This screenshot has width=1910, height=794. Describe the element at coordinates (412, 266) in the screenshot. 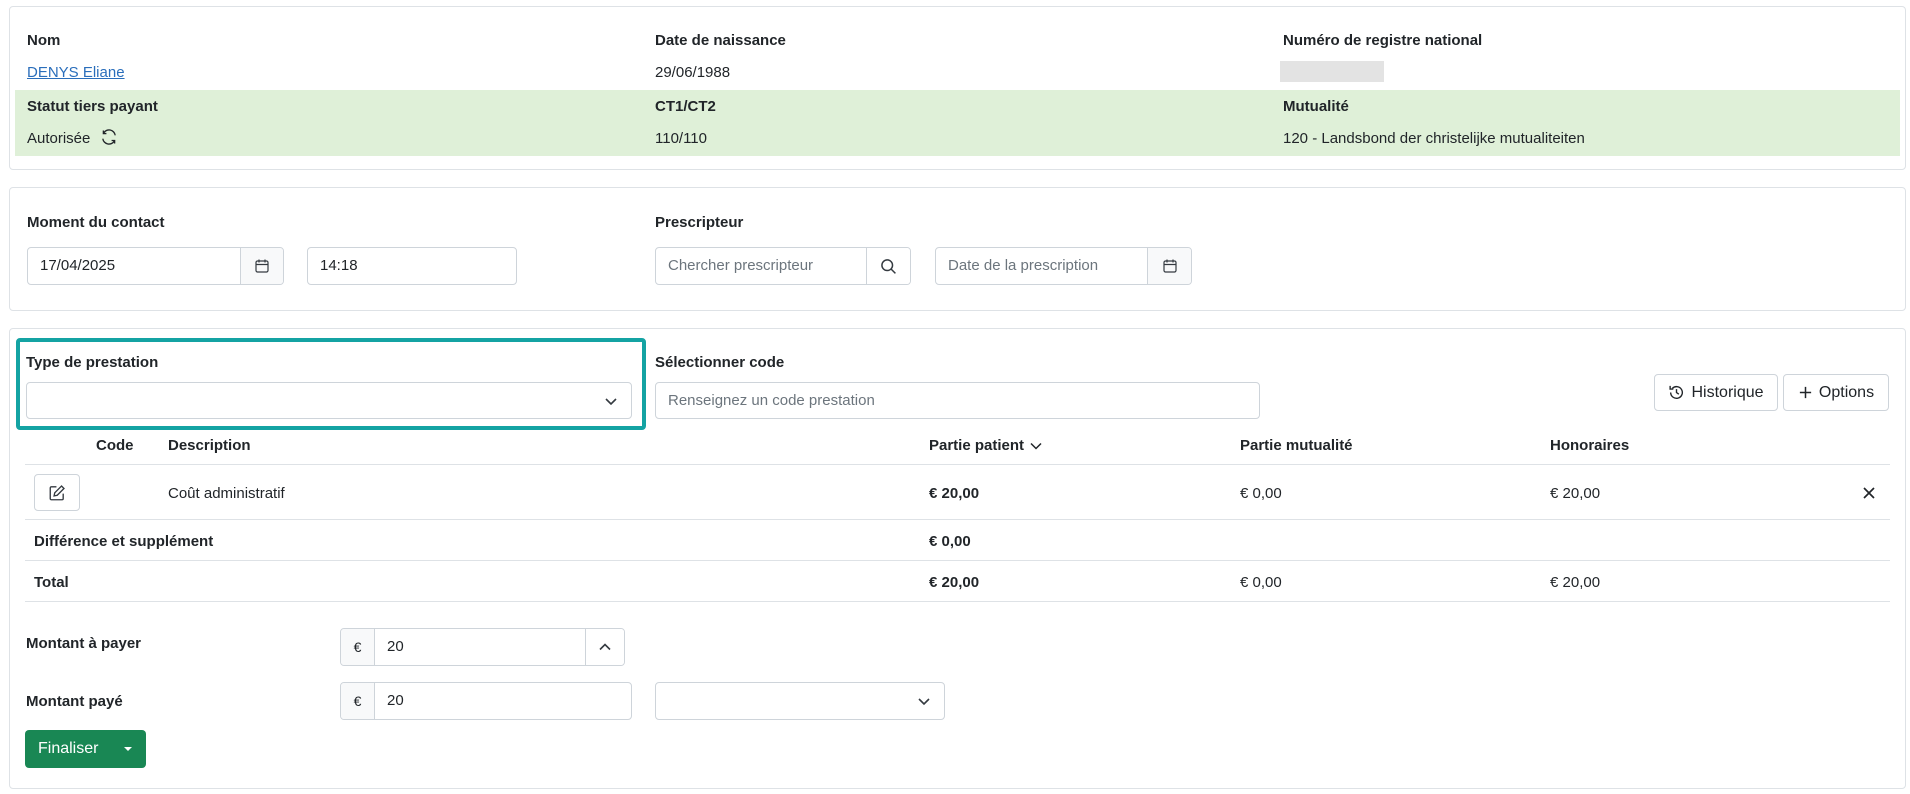

I see `contact-time-input: 14:18` at that location.